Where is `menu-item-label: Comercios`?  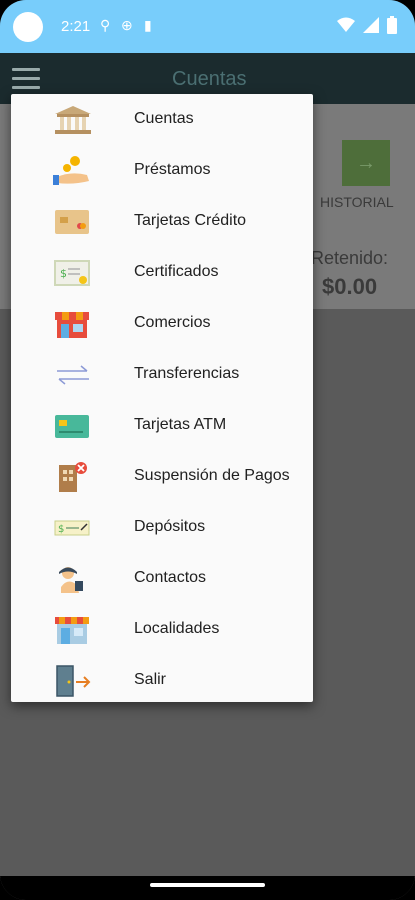 menu-item-label: Comercios is located at coordinates (172, 322).